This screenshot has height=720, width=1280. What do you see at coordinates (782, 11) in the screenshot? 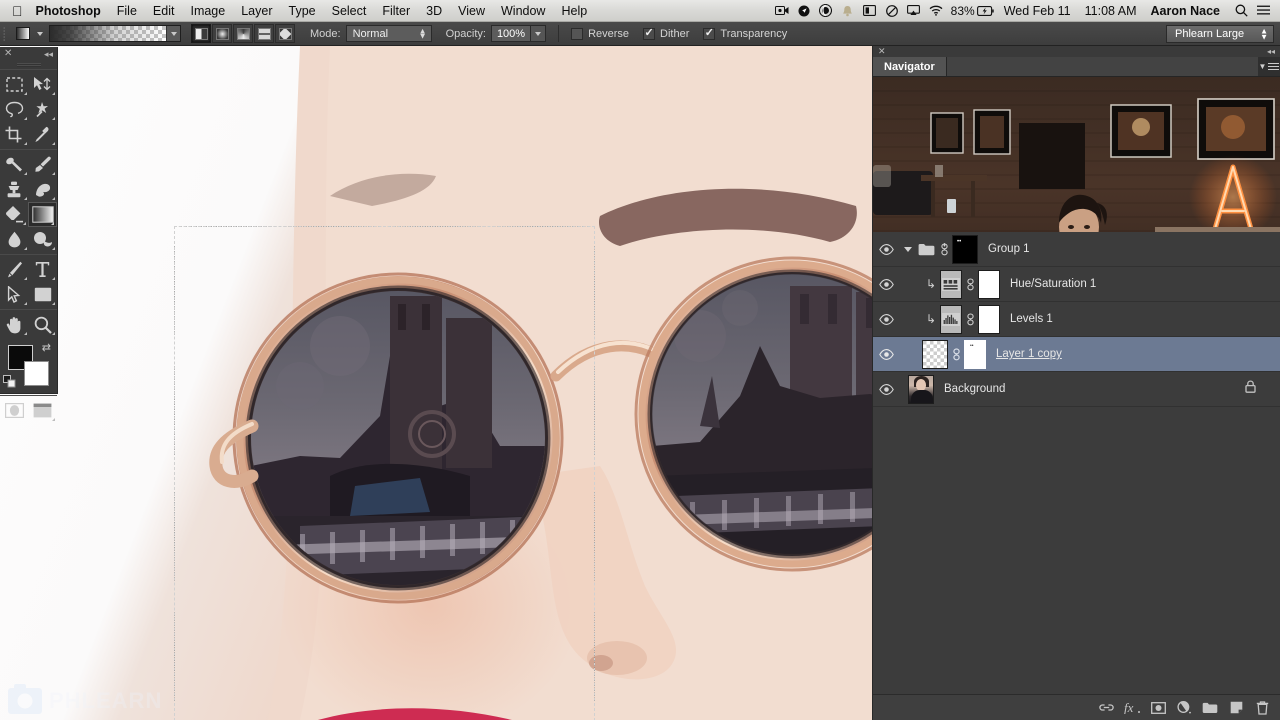
I see `screen-record-icon` at bounding box center [782, 11].